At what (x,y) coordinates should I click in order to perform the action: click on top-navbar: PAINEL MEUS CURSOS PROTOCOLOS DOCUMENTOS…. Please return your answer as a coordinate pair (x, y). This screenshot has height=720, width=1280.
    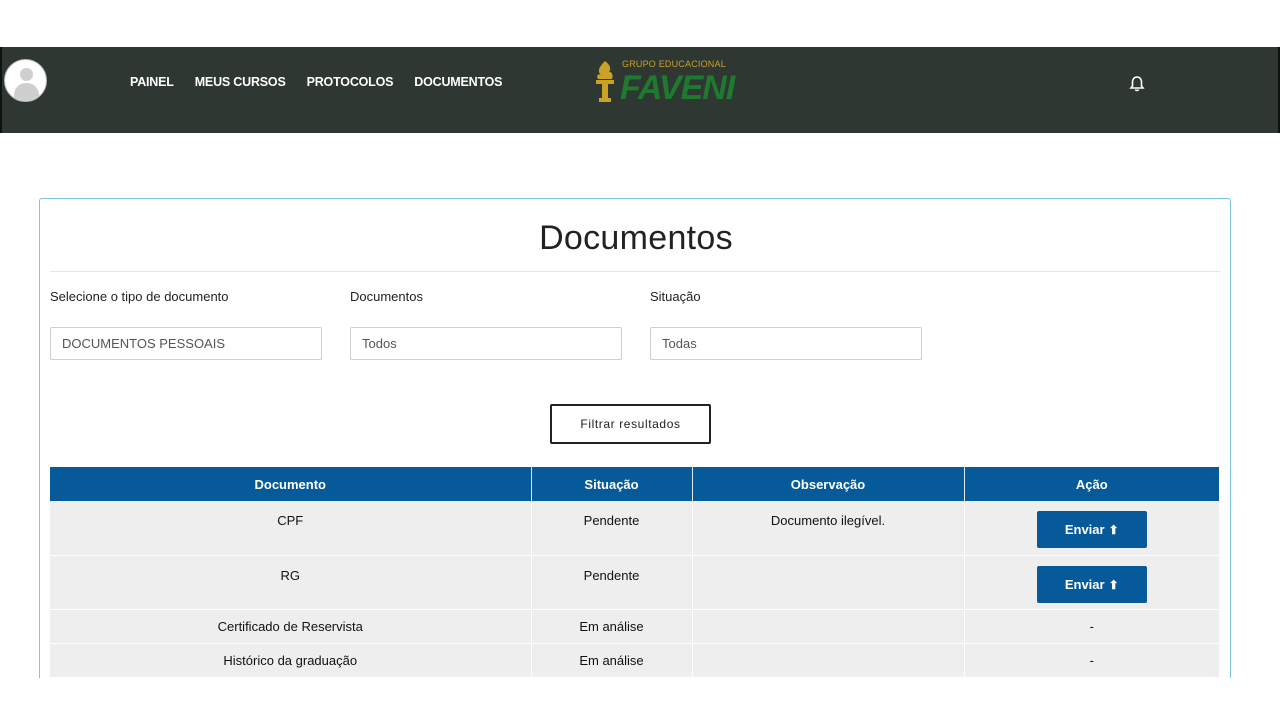
    Looking at the image, I should click on (640, 90).